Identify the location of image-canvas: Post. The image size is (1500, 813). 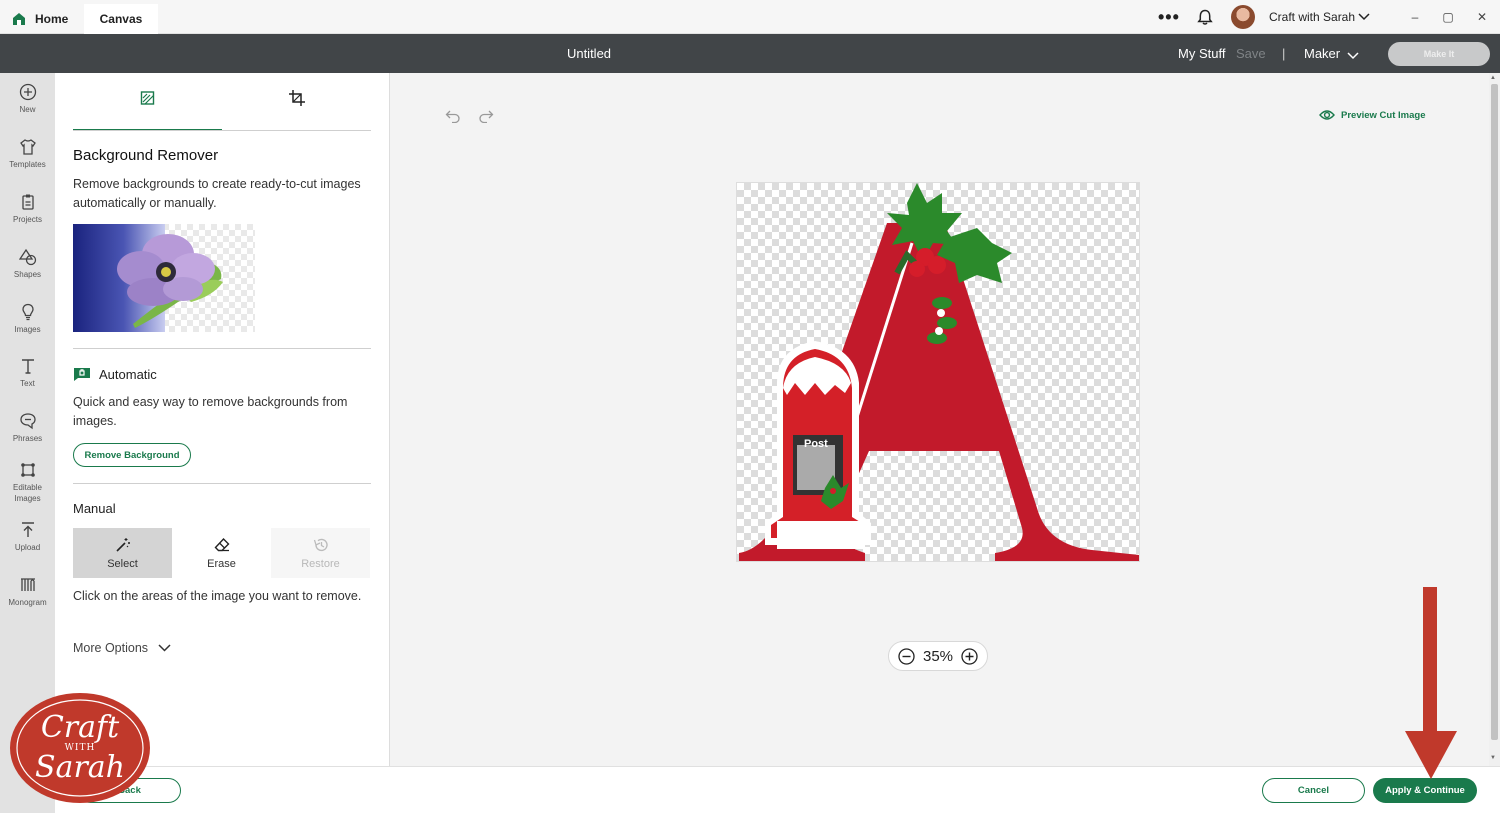
(938, 372).